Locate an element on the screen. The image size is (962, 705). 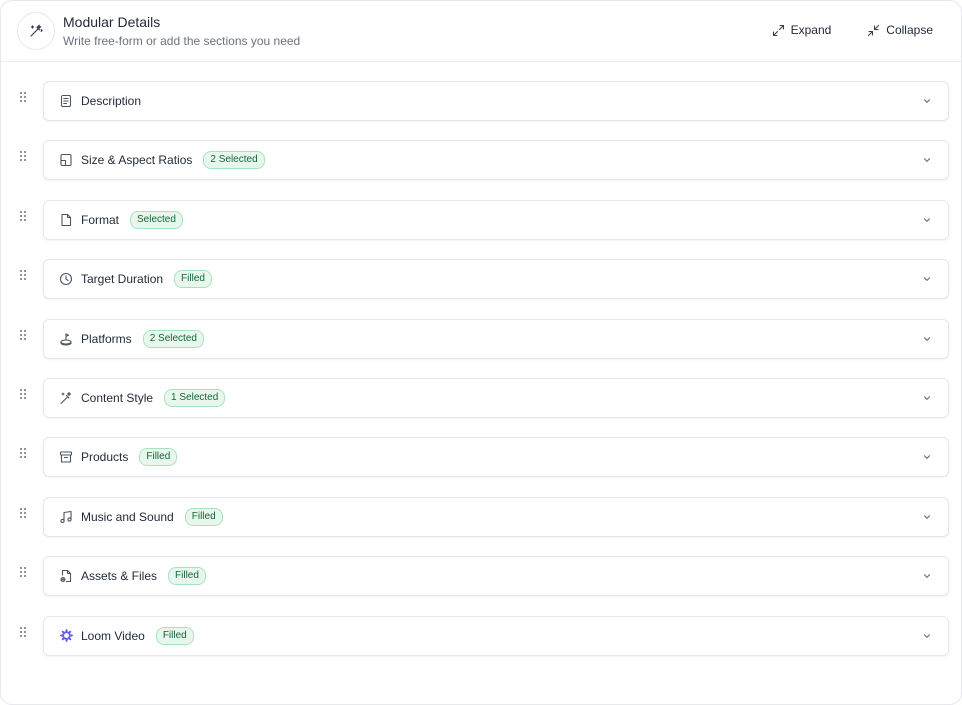
section-label: Products is located at coordinates (105, 457).